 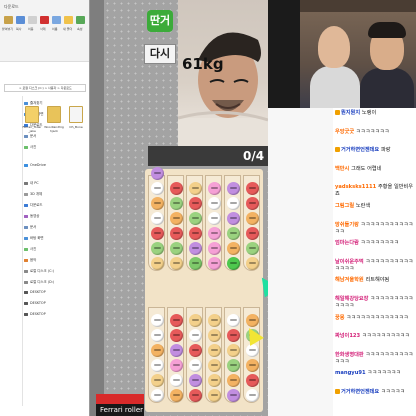 I want to click on caption-text: Ferrari roller, so click(x=120, y=410).